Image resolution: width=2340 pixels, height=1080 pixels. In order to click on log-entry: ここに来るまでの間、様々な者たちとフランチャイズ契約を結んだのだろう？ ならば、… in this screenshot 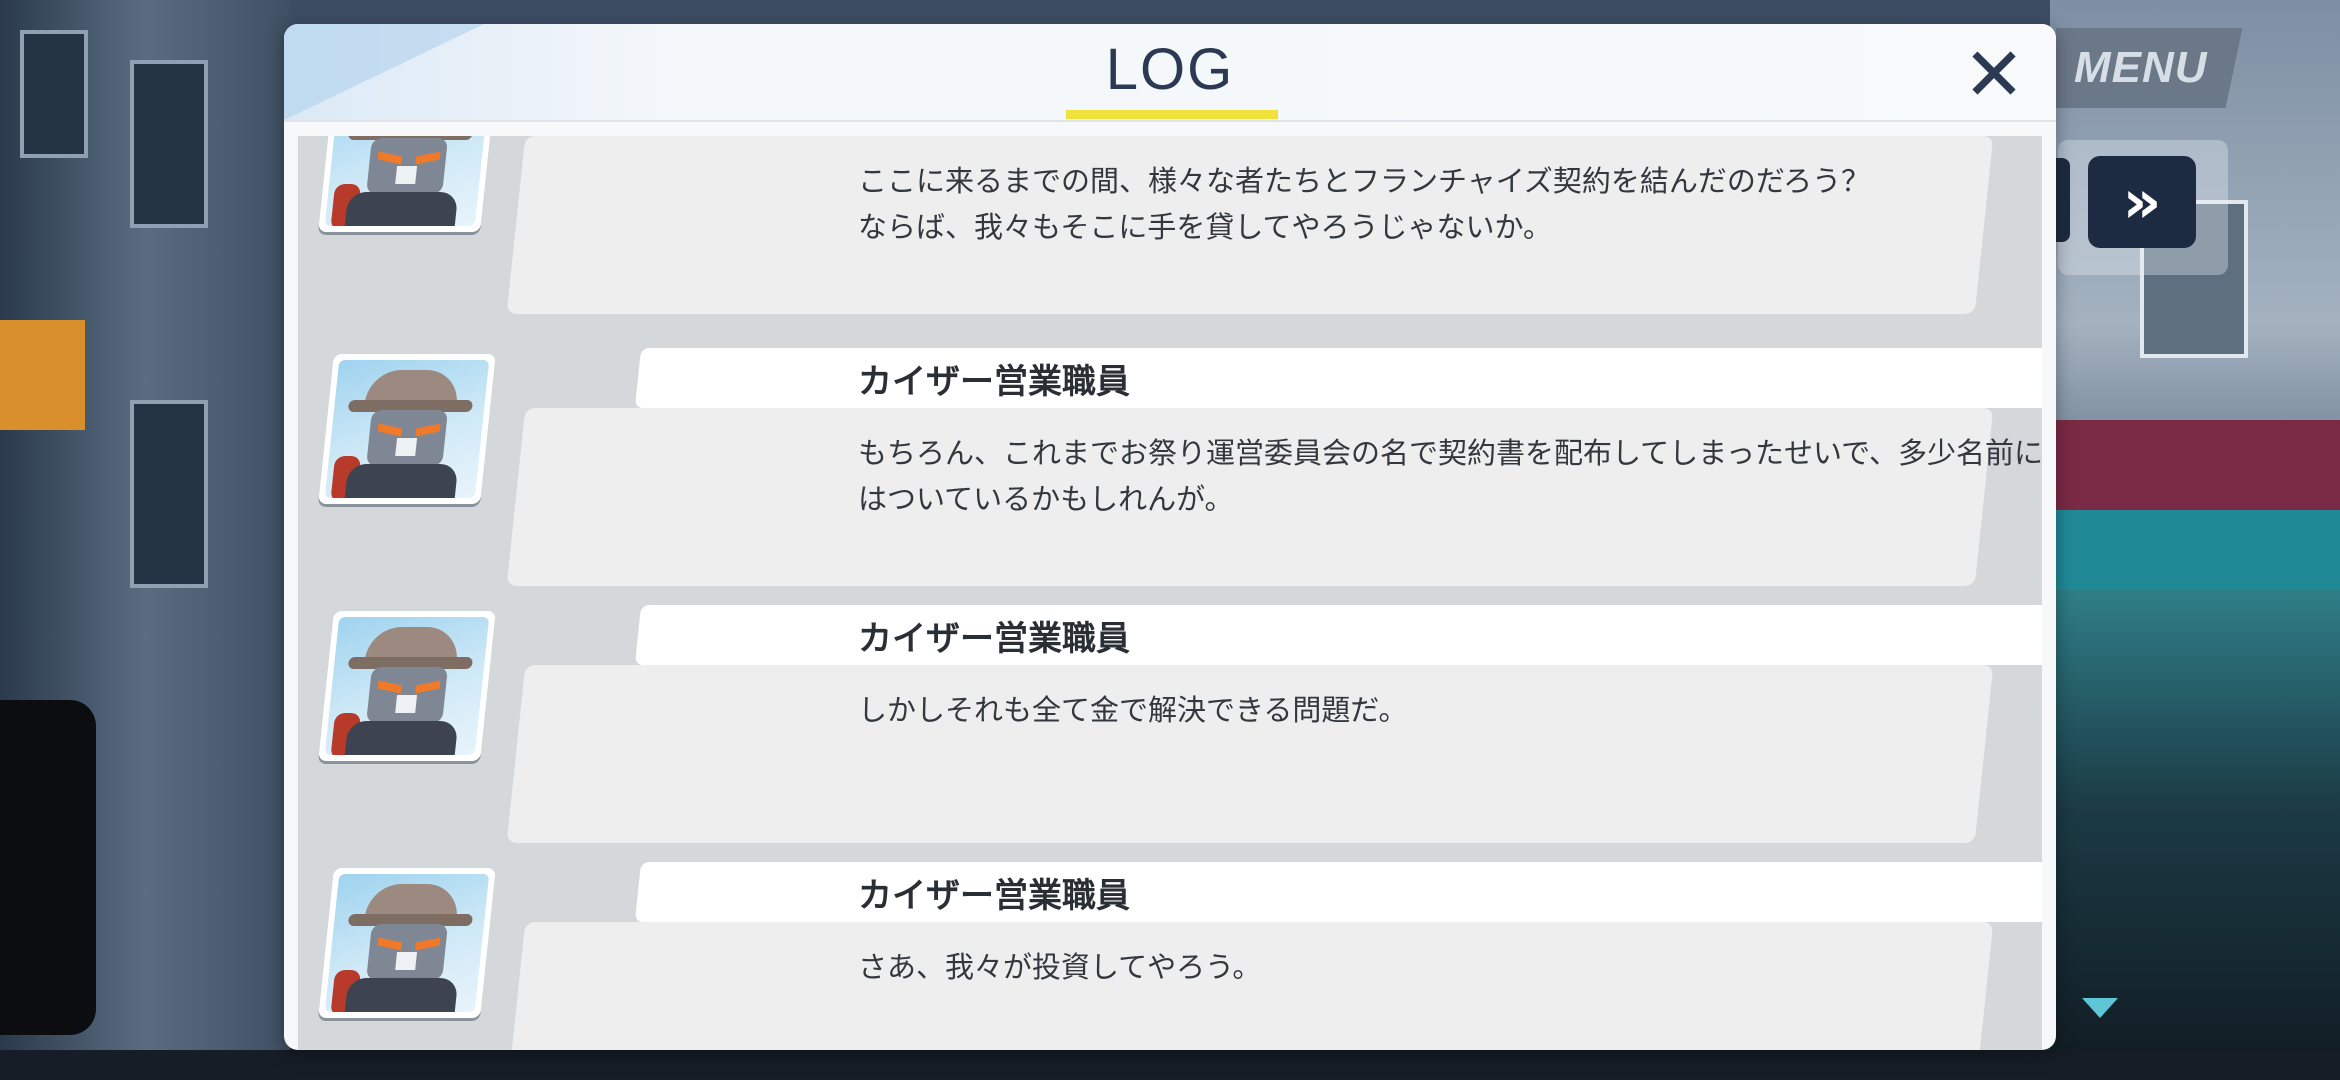, I will do `click(1170, 231)`.